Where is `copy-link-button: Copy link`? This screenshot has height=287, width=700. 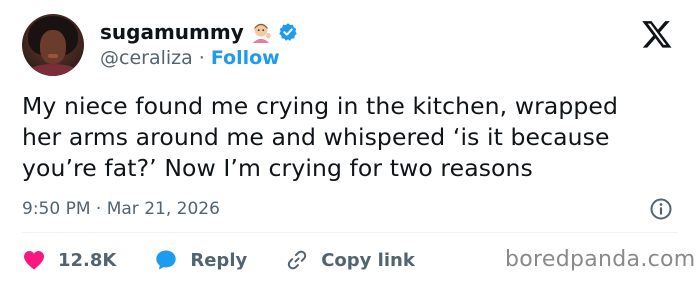 copy-link-button: Copy link is located at coordinates (350, 260).